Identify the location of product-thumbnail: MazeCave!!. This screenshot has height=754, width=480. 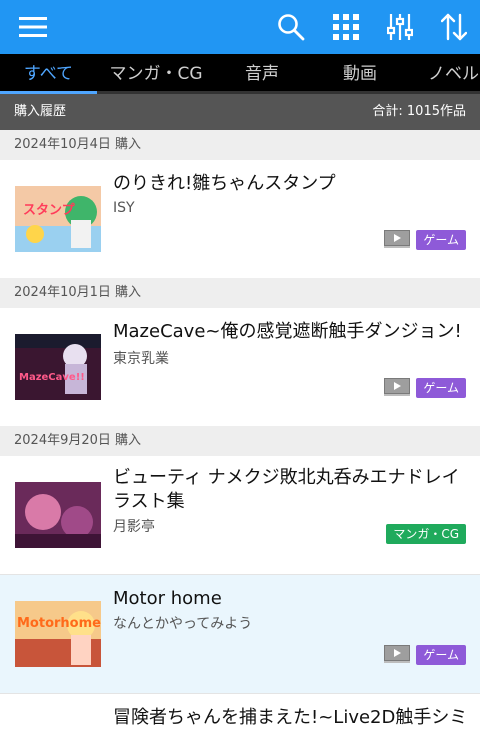
(58, 367).